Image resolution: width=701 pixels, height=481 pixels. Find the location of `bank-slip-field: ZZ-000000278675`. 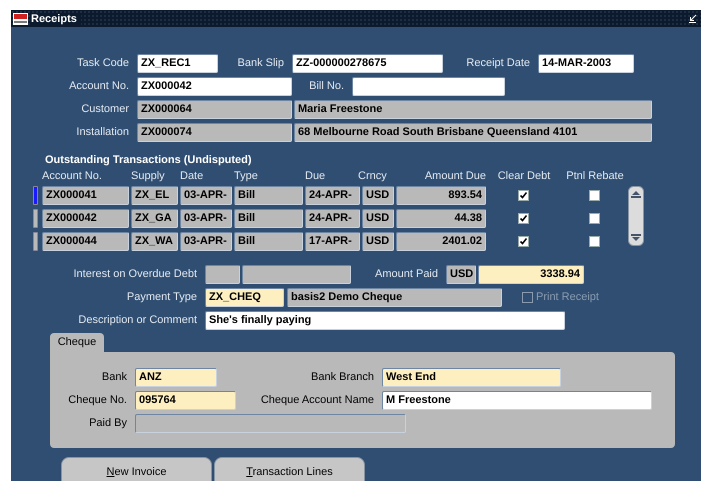

bank-slip-field: ZZ-000000278675 is located at coordinates (367, 63).